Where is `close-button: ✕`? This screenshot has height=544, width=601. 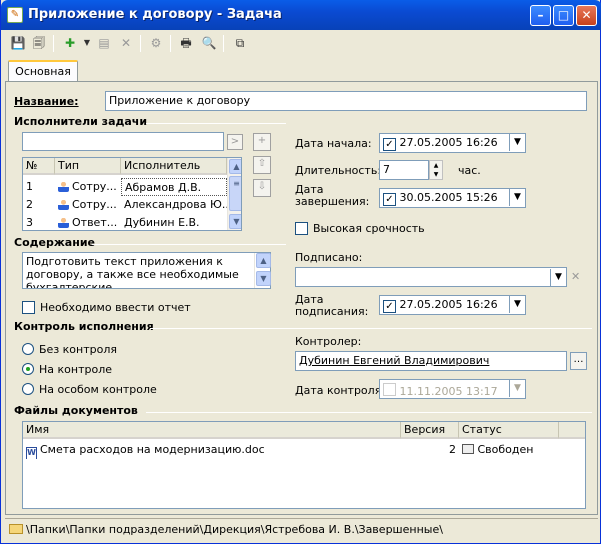 close-button: ✕ is located at coordinates (586, 15).